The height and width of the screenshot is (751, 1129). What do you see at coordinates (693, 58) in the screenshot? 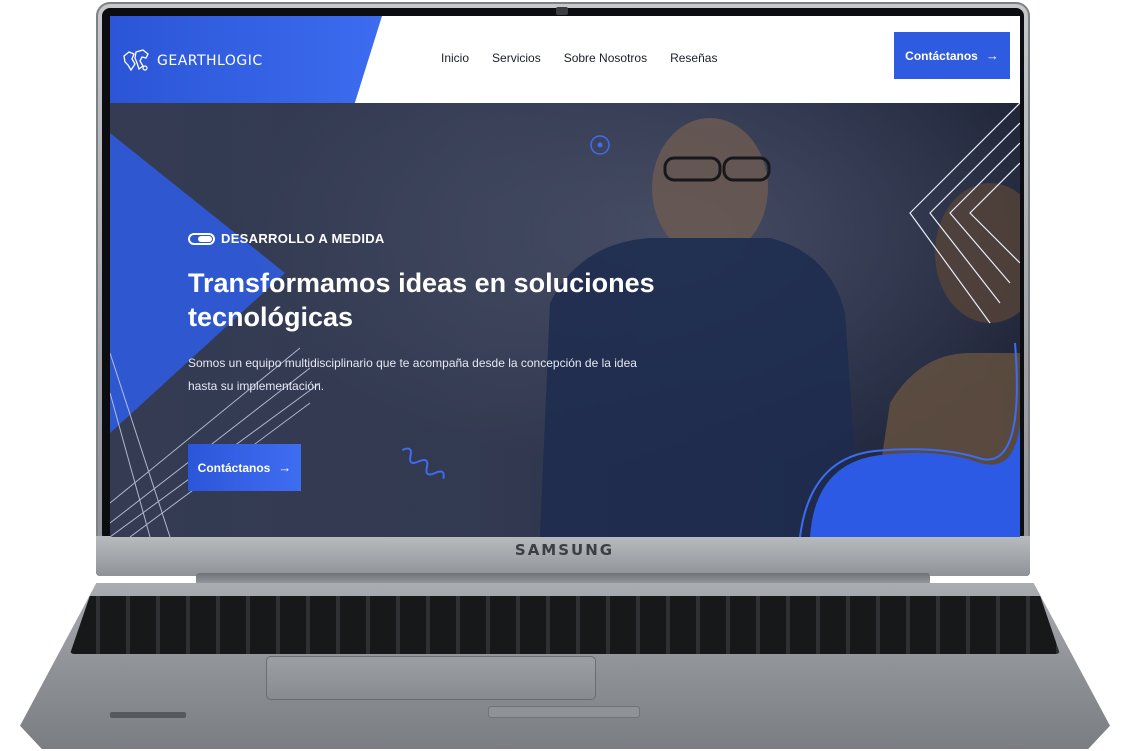
I see `nav-link-resenas: Reseñas` at bounding box center [693, 58].